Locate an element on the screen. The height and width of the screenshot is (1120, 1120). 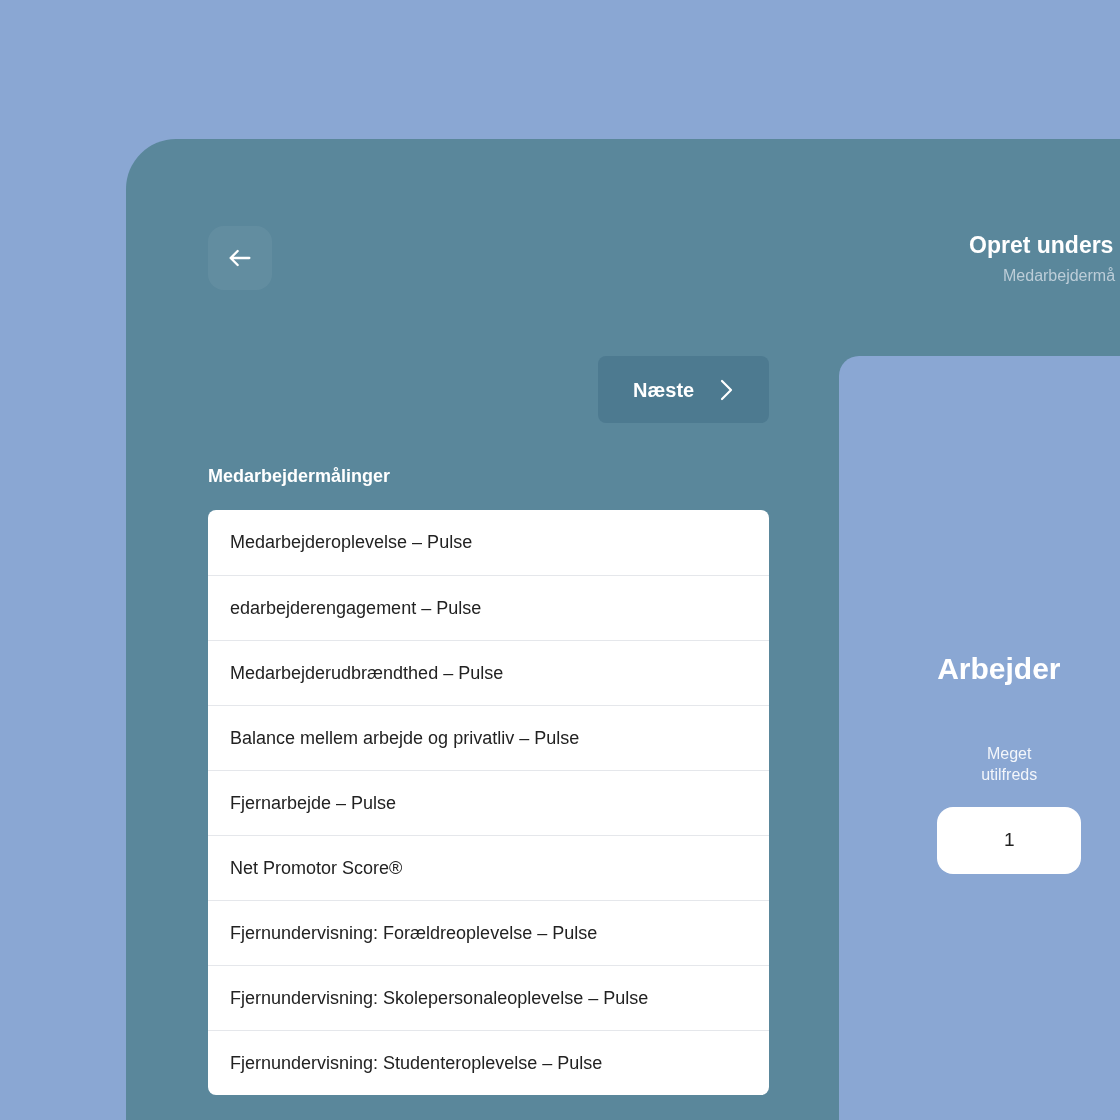
survey-list-item: Fjernundervisning: Skolepersonaleoplevelse – Pulse is located at coordinates (489, 997).